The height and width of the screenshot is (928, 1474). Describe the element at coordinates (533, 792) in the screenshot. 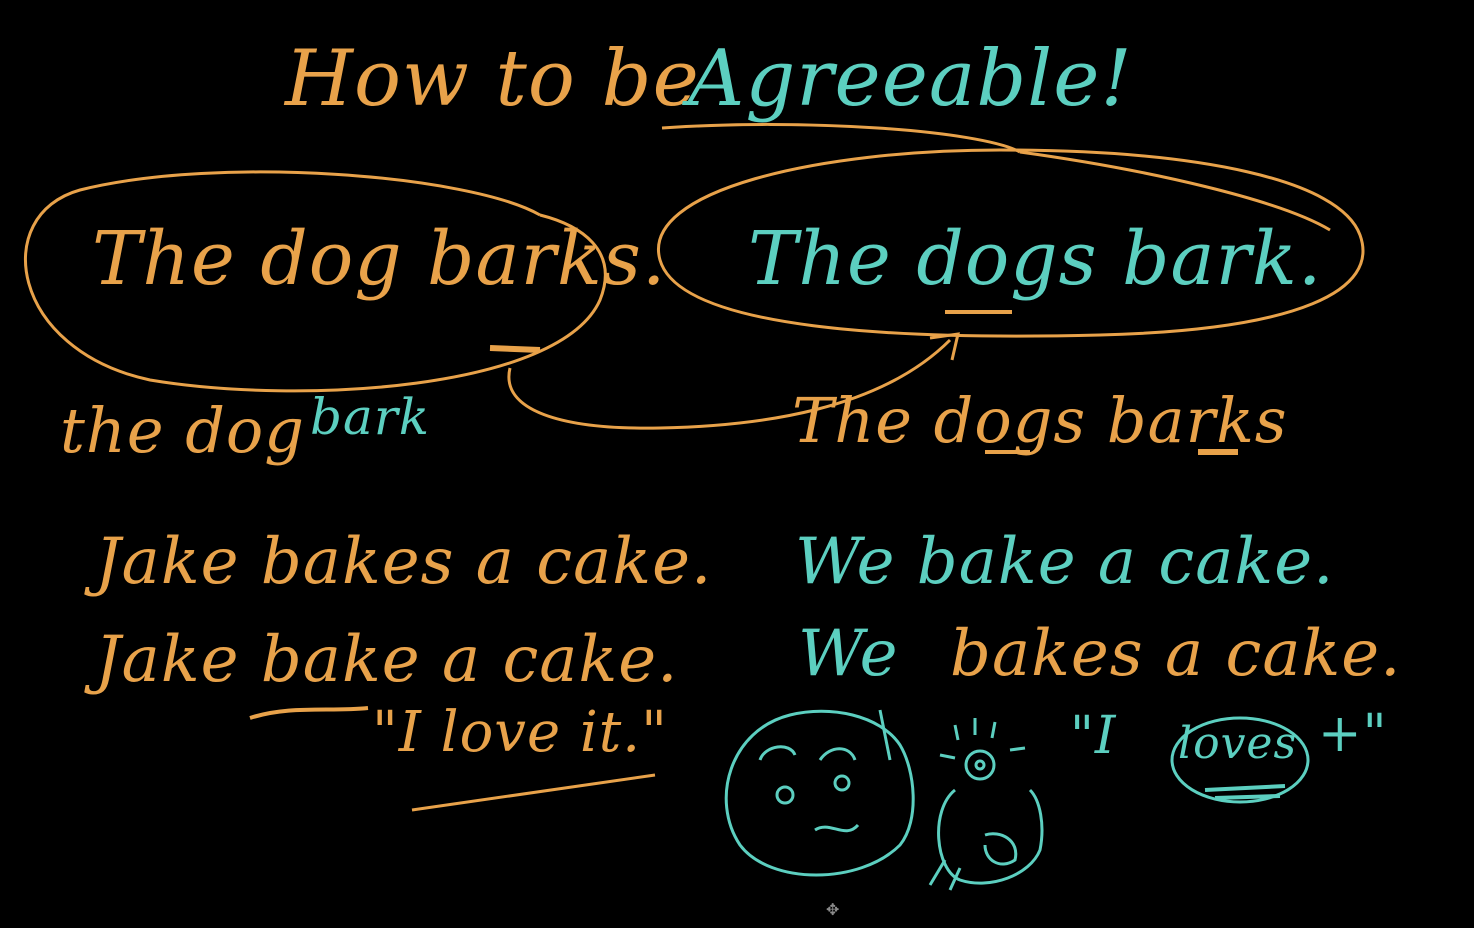

I see `underline-i-love-it` at that location.